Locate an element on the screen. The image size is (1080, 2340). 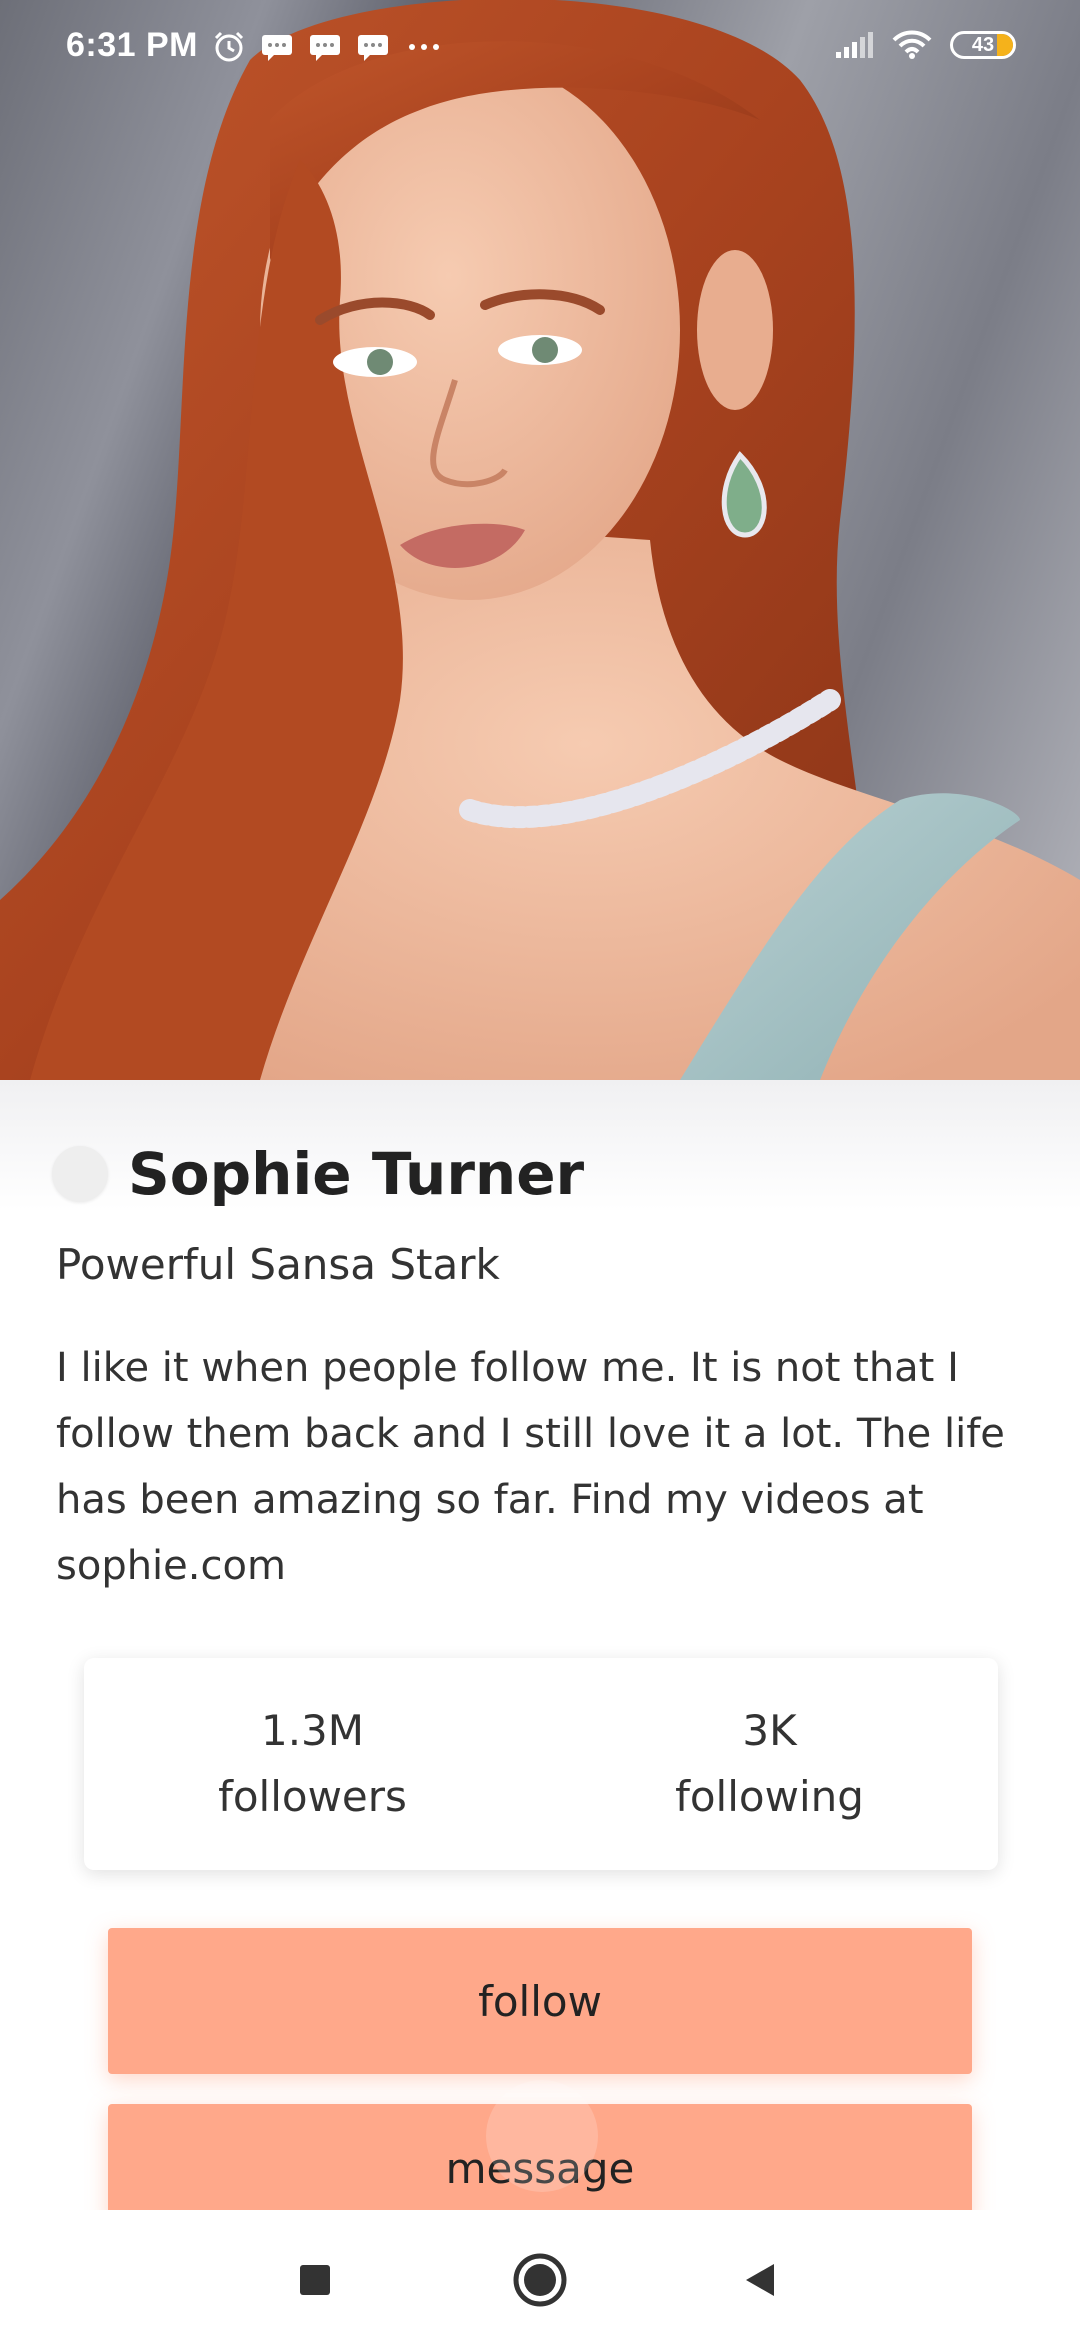
signal-icon is located at coordinates (854, 45).